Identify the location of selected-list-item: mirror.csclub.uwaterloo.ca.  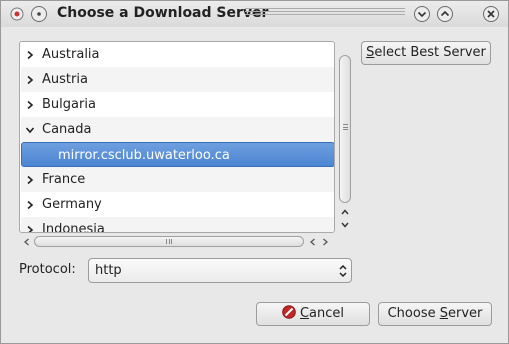
(177, 154).